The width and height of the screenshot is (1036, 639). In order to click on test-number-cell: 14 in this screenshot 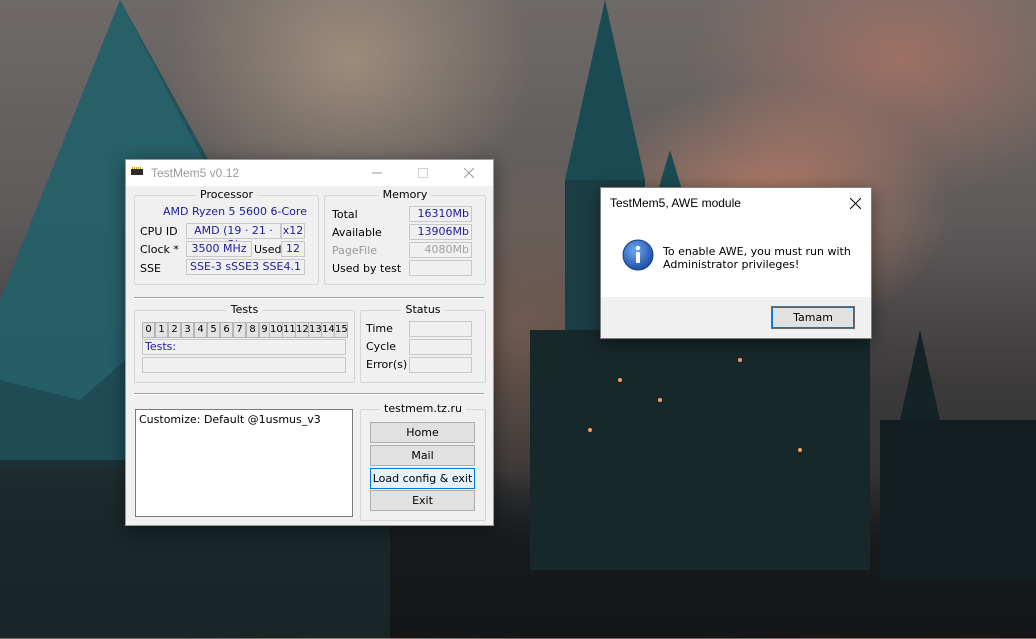, I will do `click(328, 330)`.